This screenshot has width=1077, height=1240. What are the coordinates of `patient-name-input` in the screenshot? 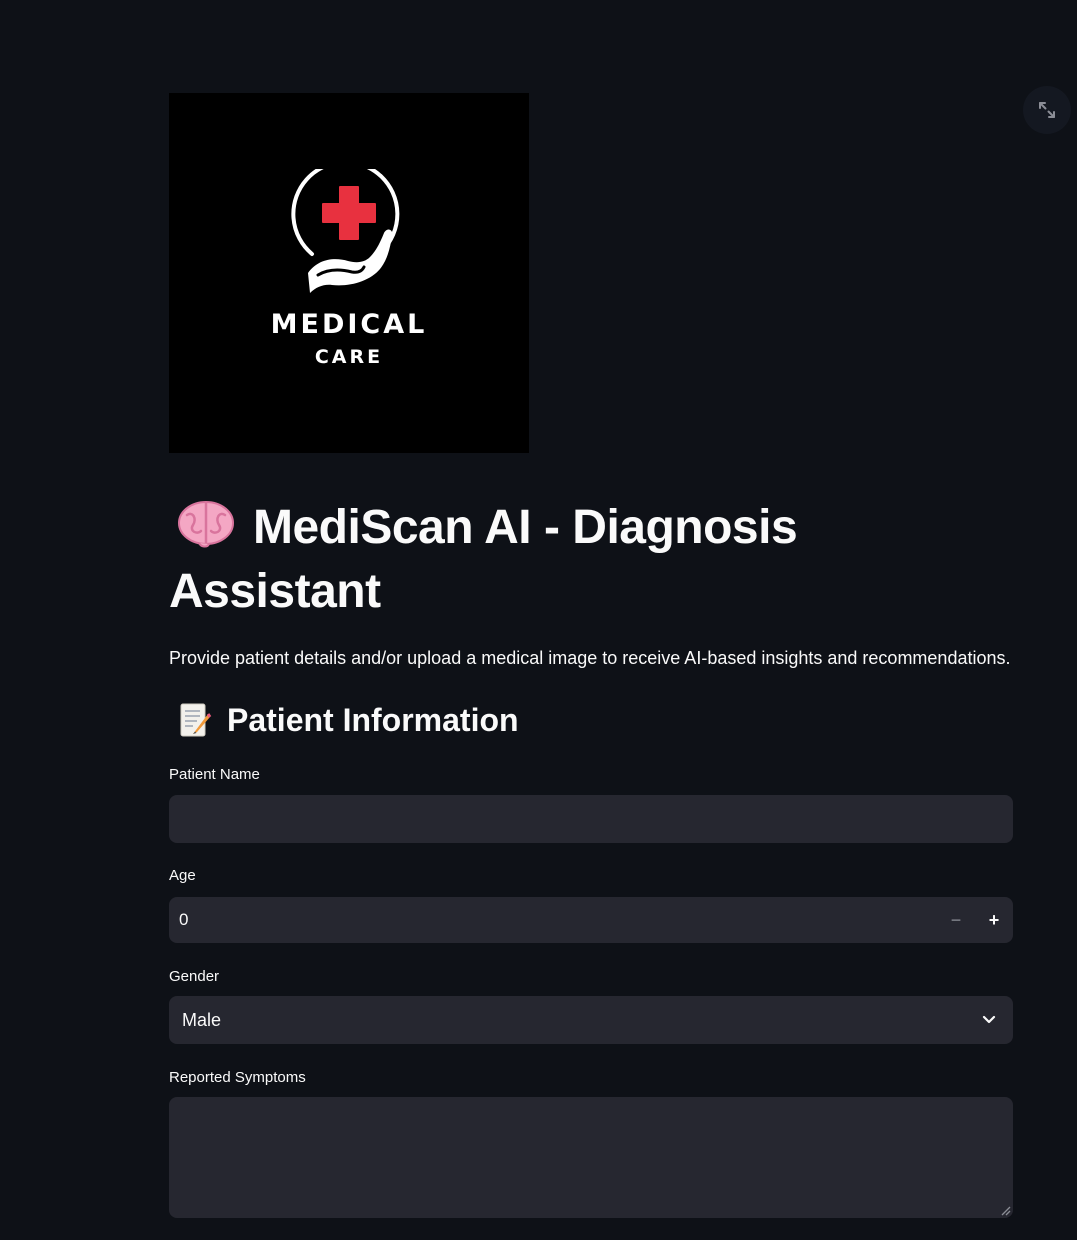 It's located at (591, 819).